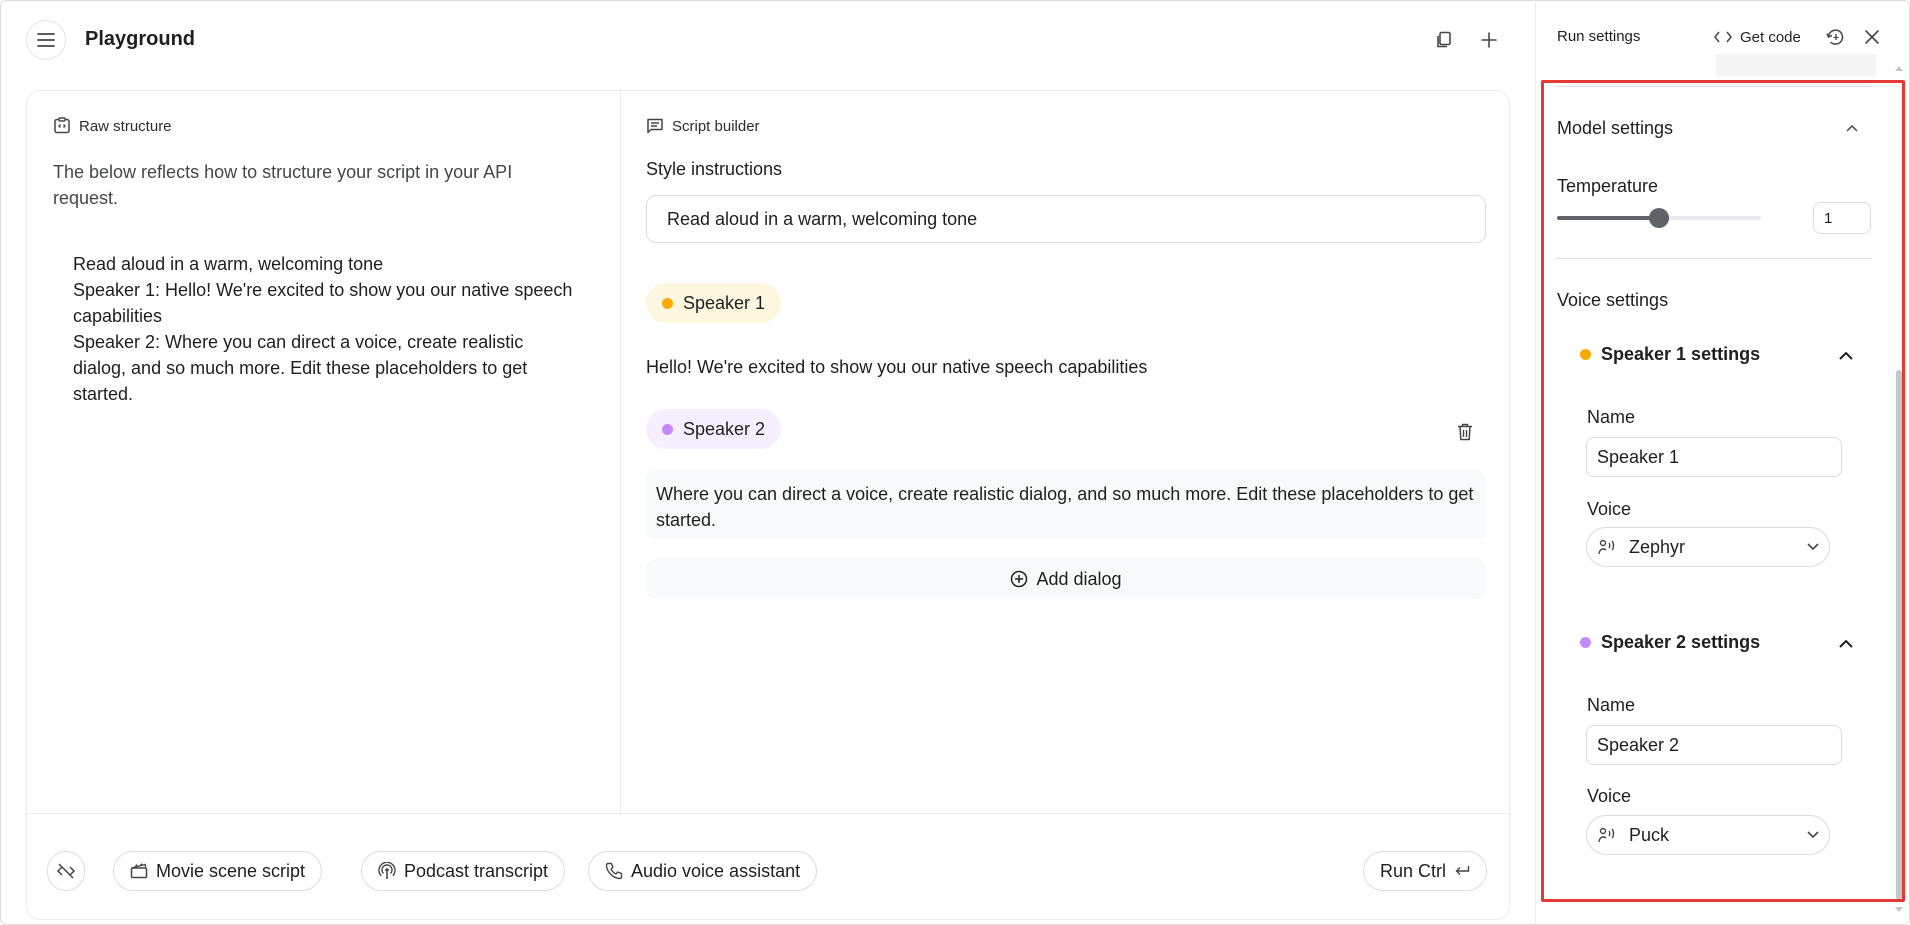 Image resolution: width=1910 pixels, height=925 pixels. I want to click on delete-dialog-button, so click(1465, 432).